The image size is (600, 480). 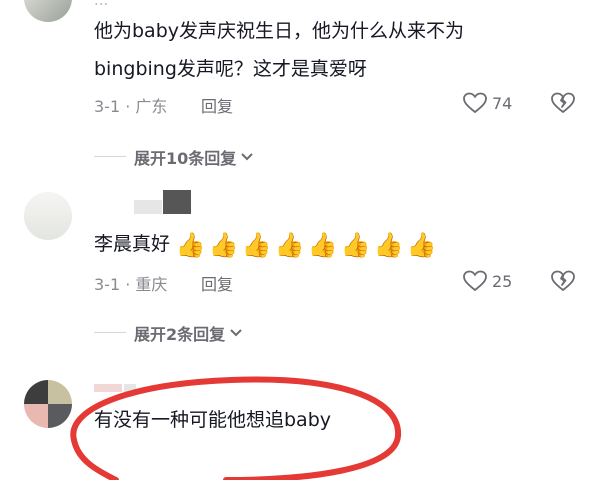 I want to click on comment-text-row: 李晨真好 👍 👍 👍 👍 👍 👍 👍 👍, so click(x=266, y=244).